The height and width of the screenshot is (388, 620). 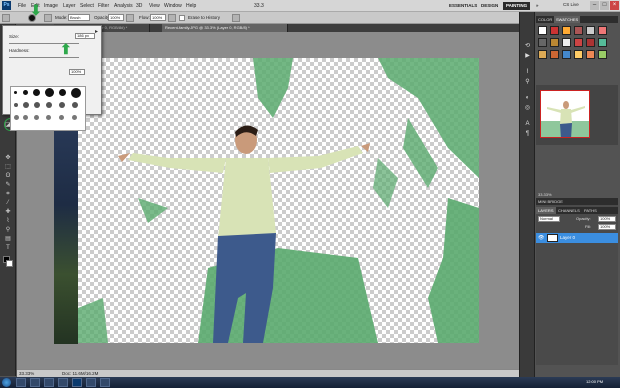 I want to click on hardness-slider, so click(x=44, y=57).